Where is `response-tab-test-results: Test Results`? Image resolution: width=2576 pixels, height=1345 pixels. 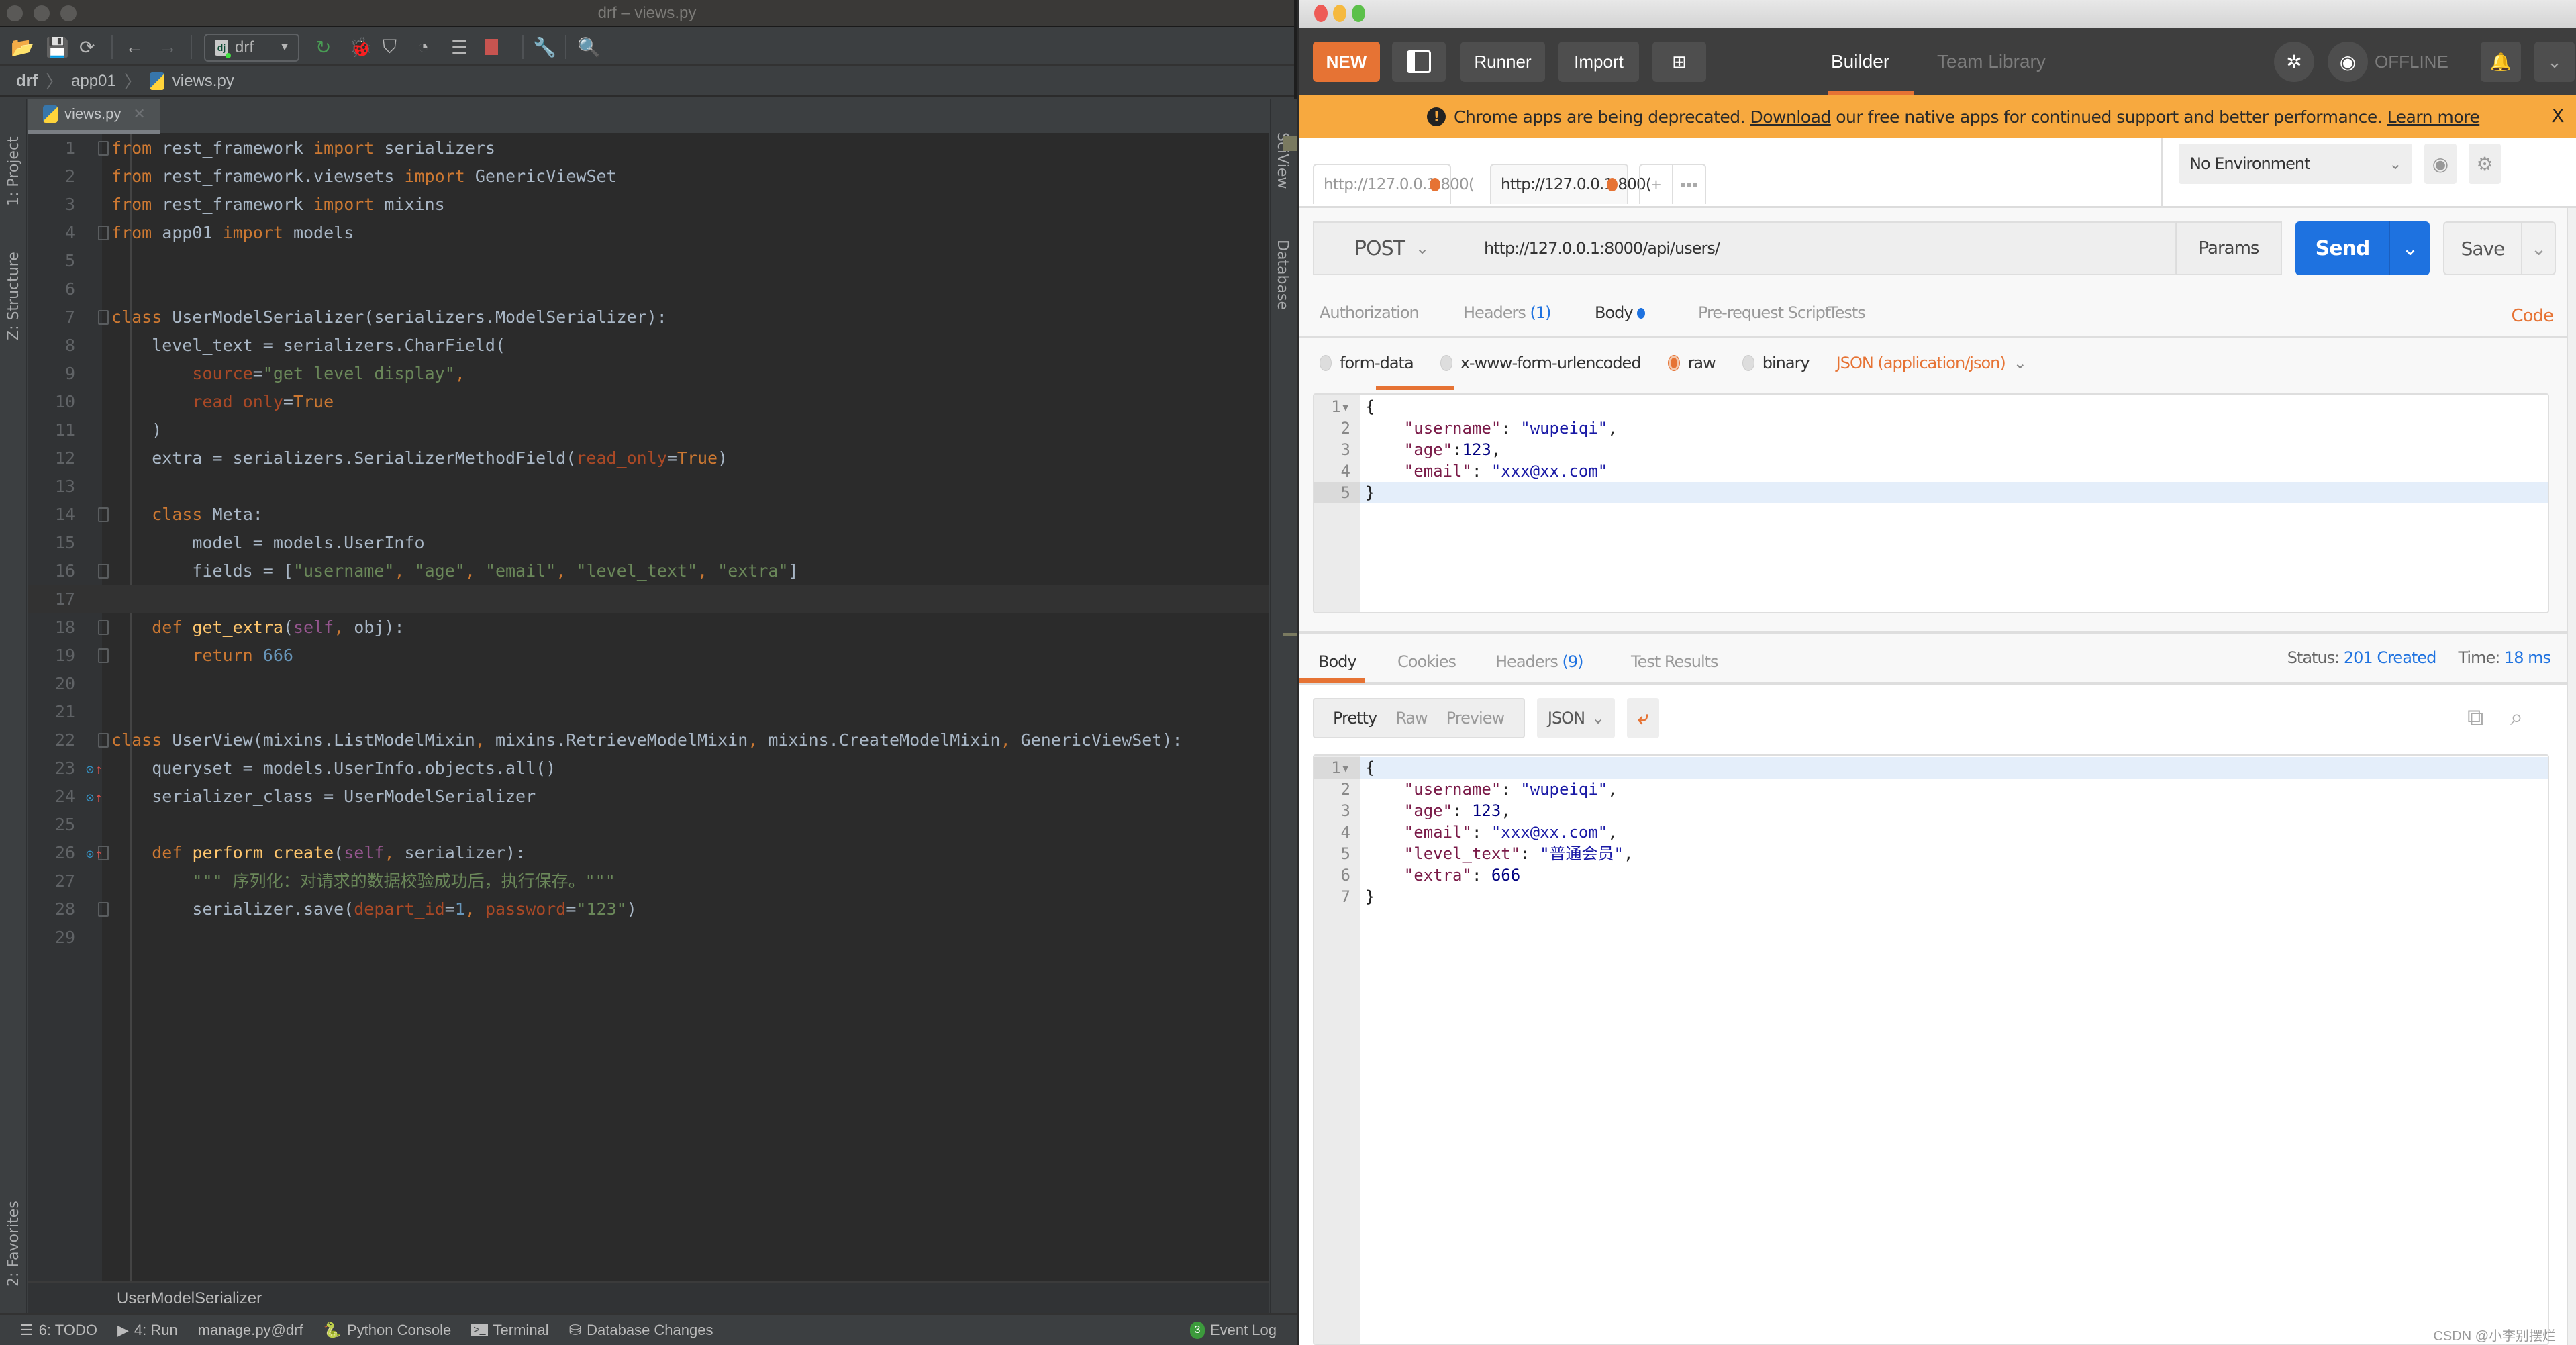 response-tab-test-results: Test Results is located at coordinates (1675, 661).